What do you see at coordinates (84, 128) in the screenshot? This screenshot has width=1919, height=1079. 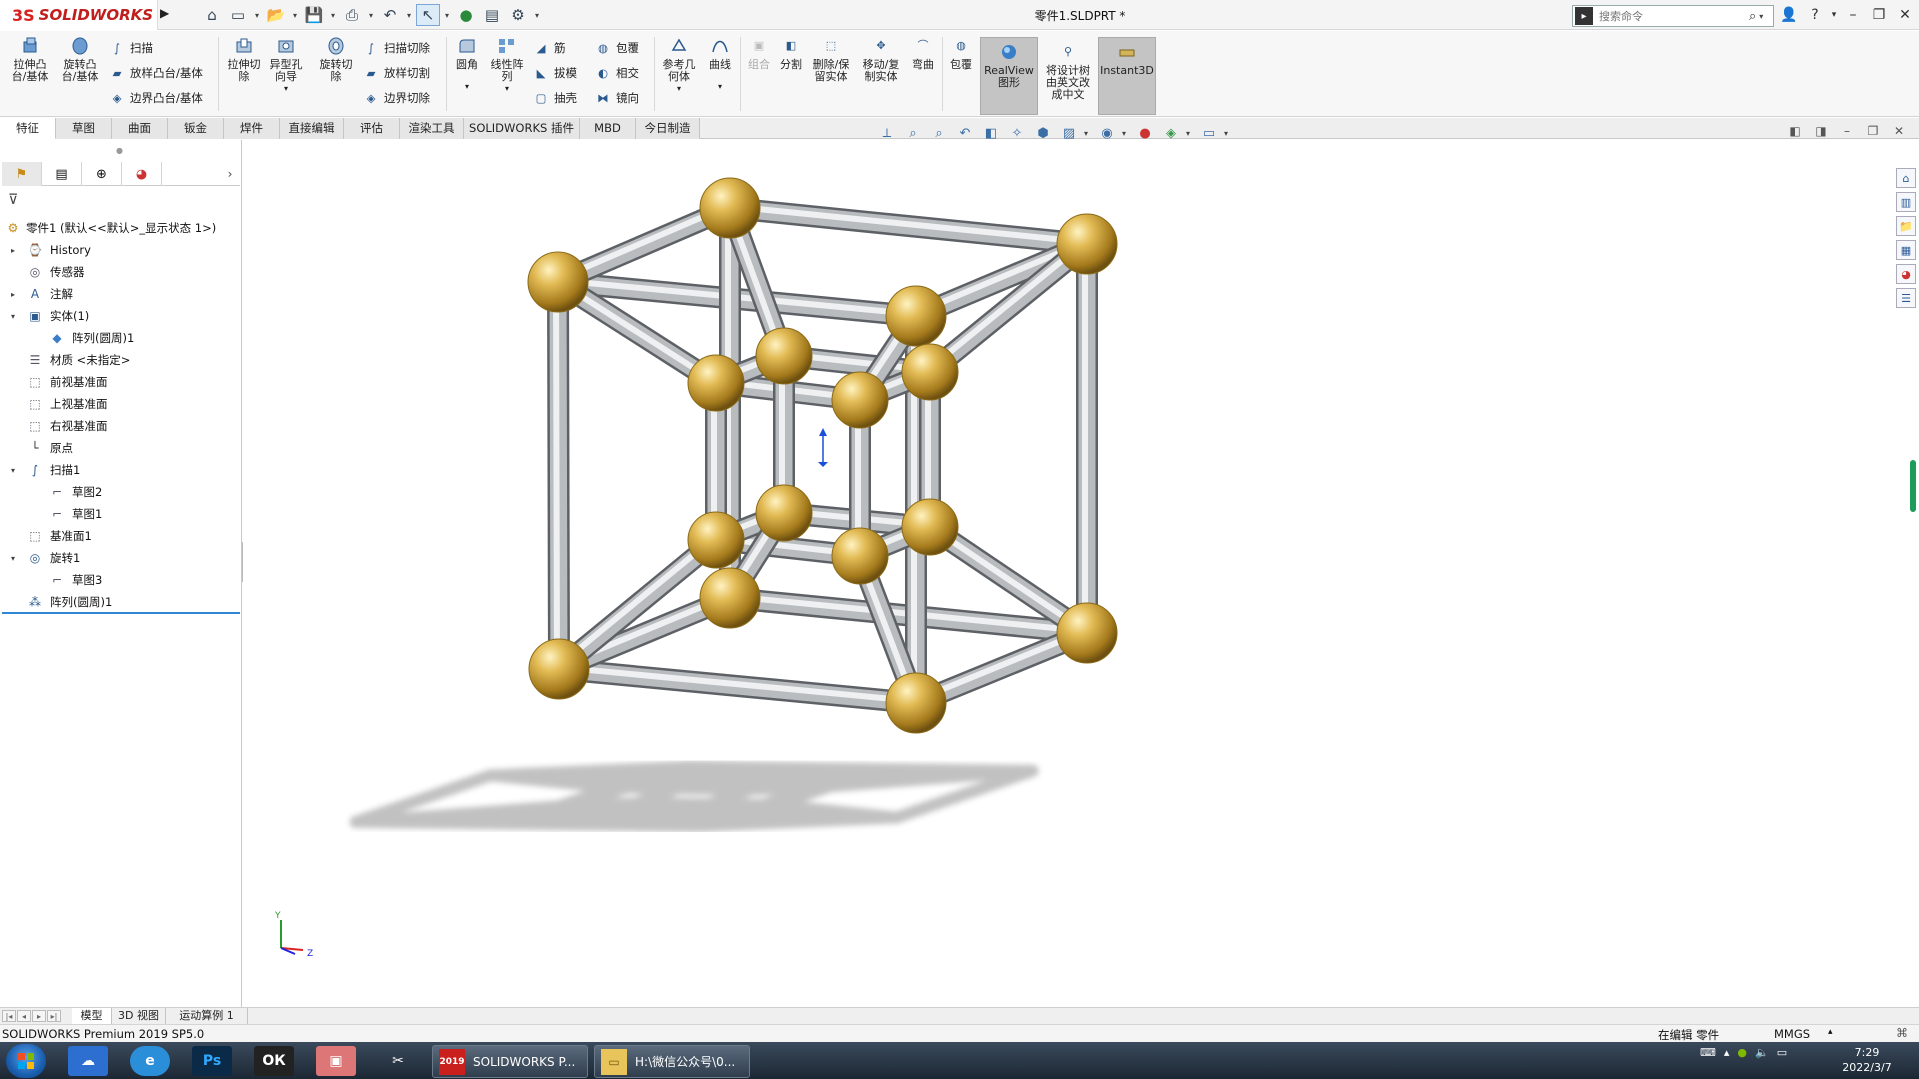 I see `tab-sketch: 草图` at bounding box center [84, 128].